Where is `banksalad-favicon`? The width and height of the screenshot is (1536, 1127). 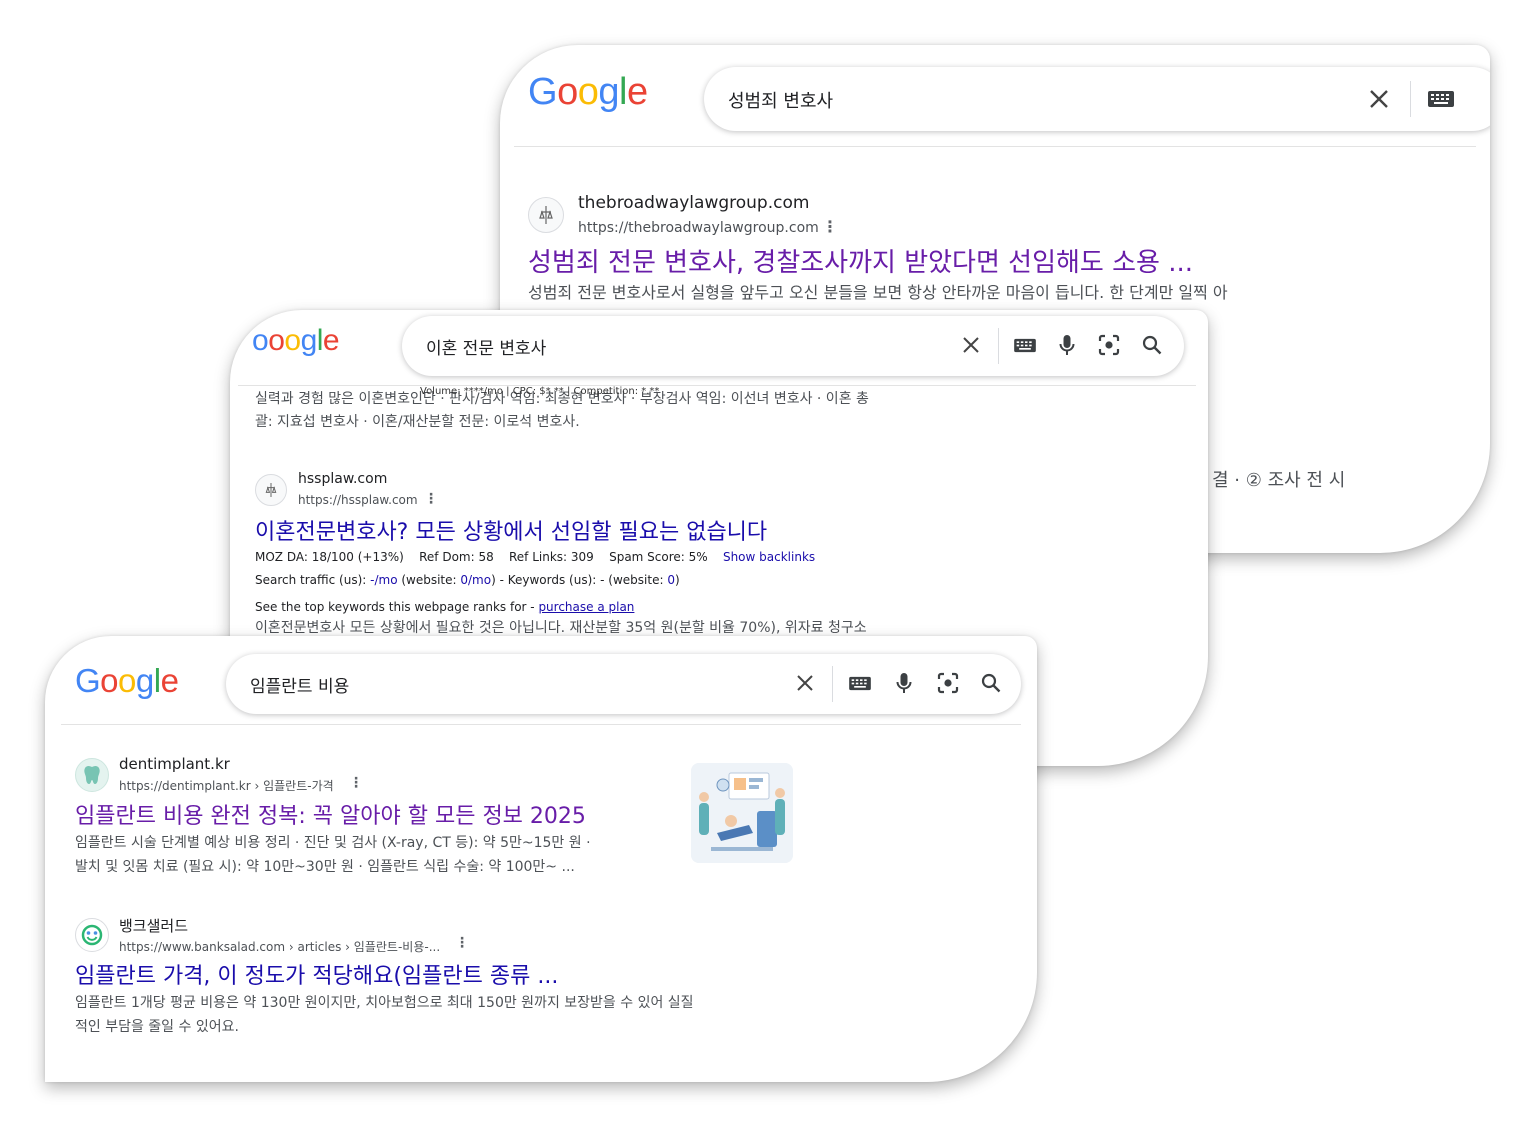 banksalad-favicon is located at coordinates (92, 935).